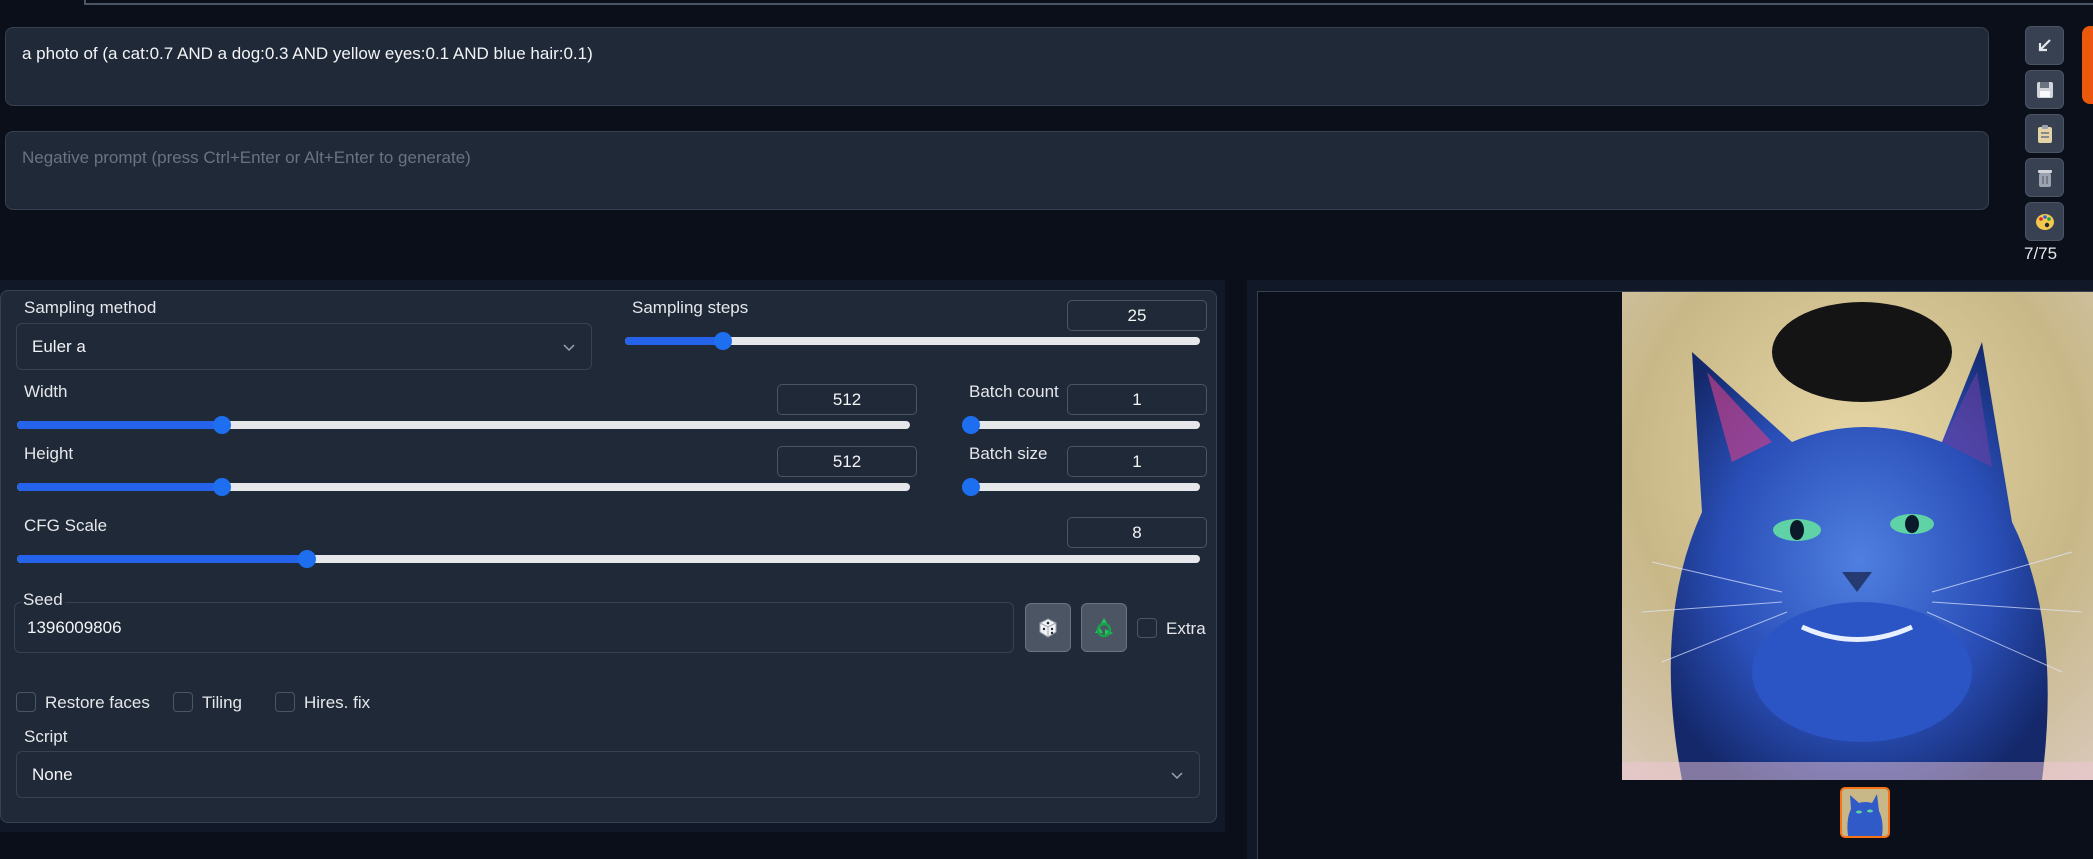 Image resolution: width=2093 pixels, height=859 pixels. I want to click on save-icon, so click(2044, 89).